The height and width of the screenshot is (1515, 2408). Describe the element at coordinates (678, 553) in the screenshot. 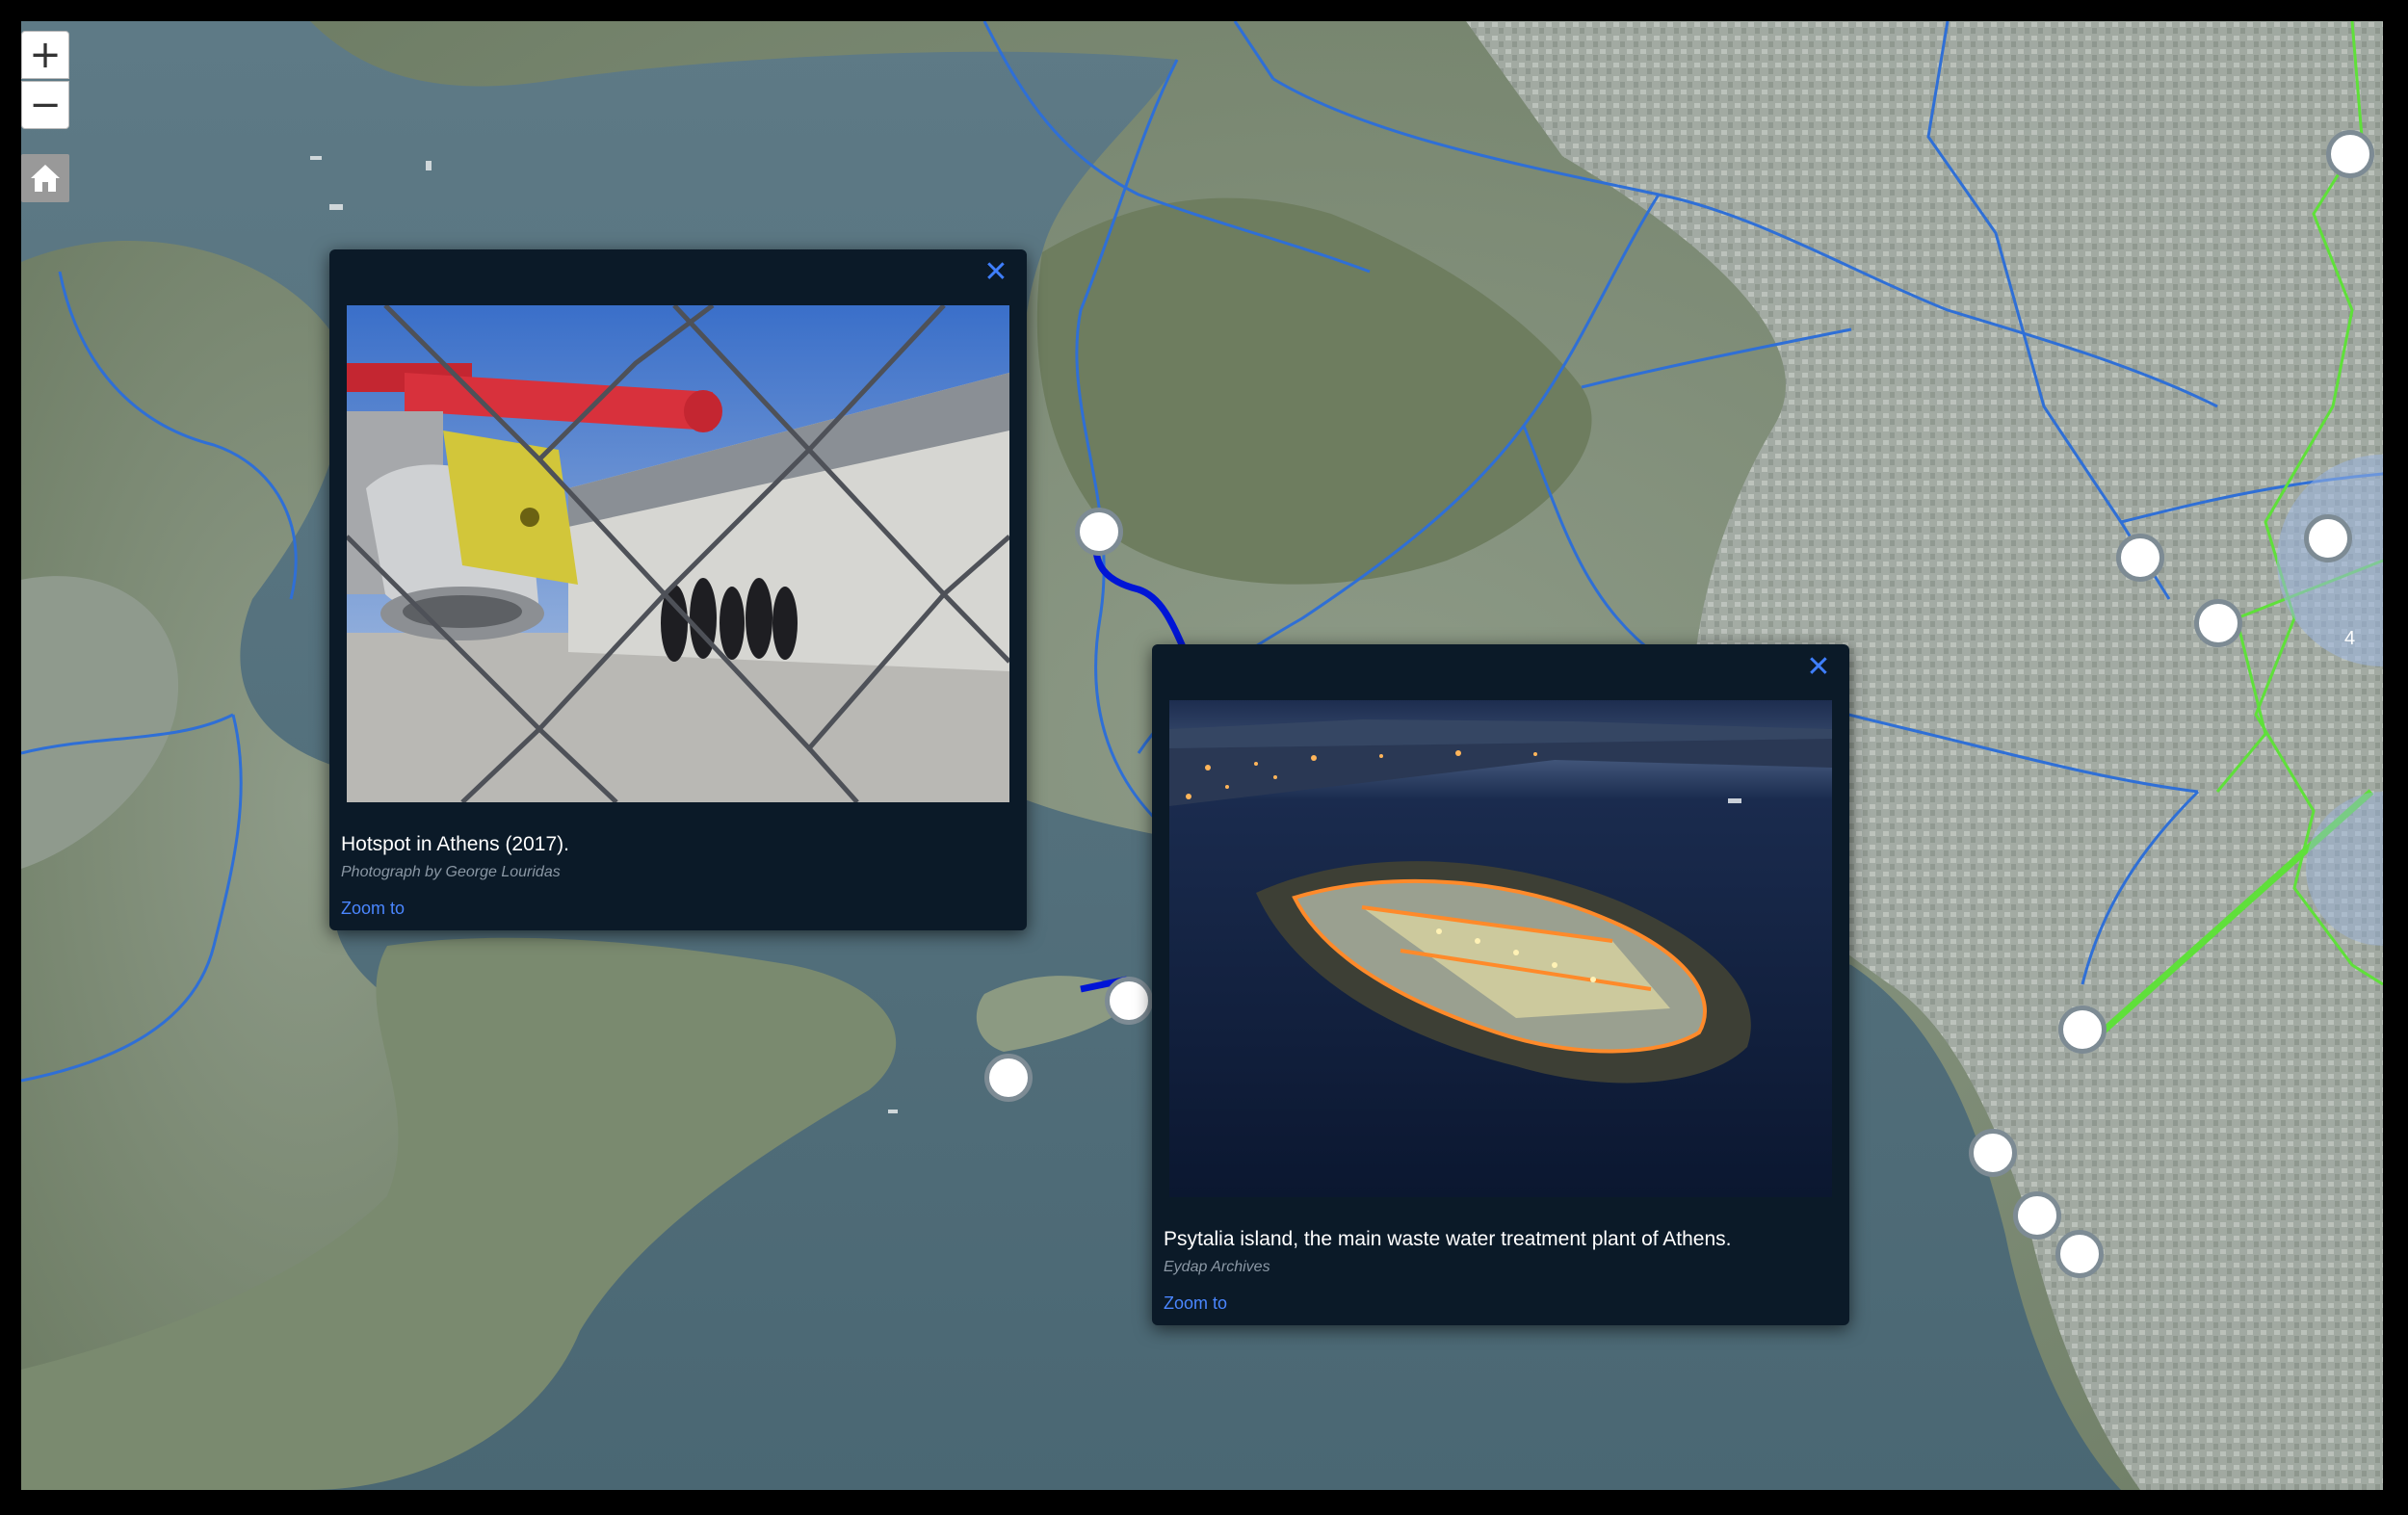

I see `hotspot-photo` at that location.